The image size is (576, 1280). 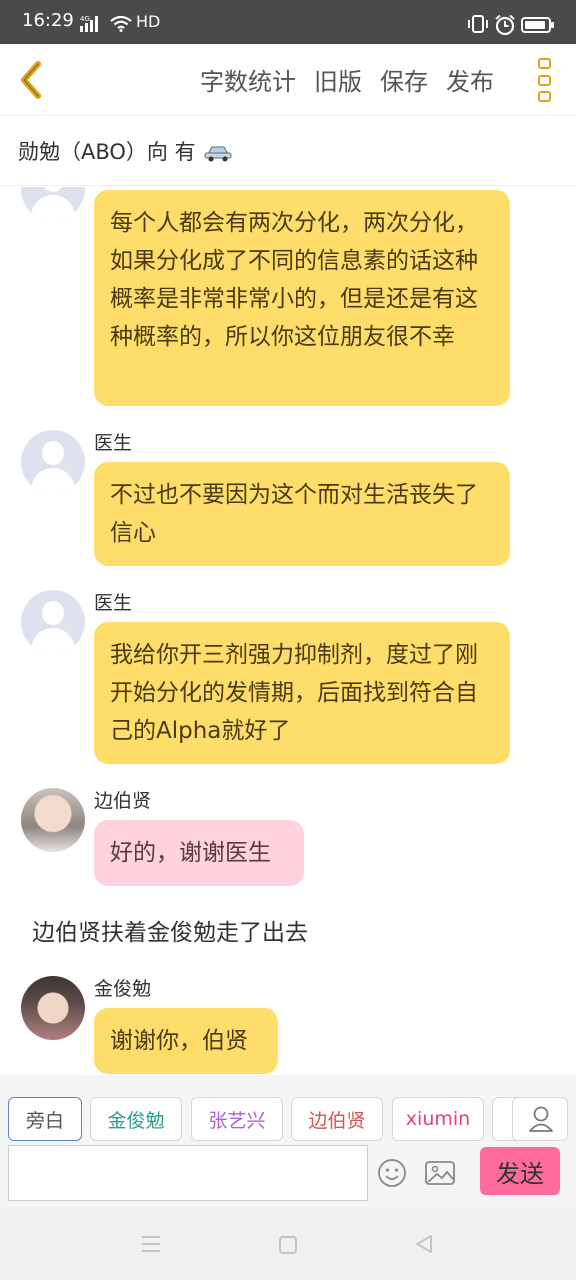 What do you see at coordinates (392, 1173) in the screenshot?
I see `emoji-icon` at bounding box center [392, 1173].